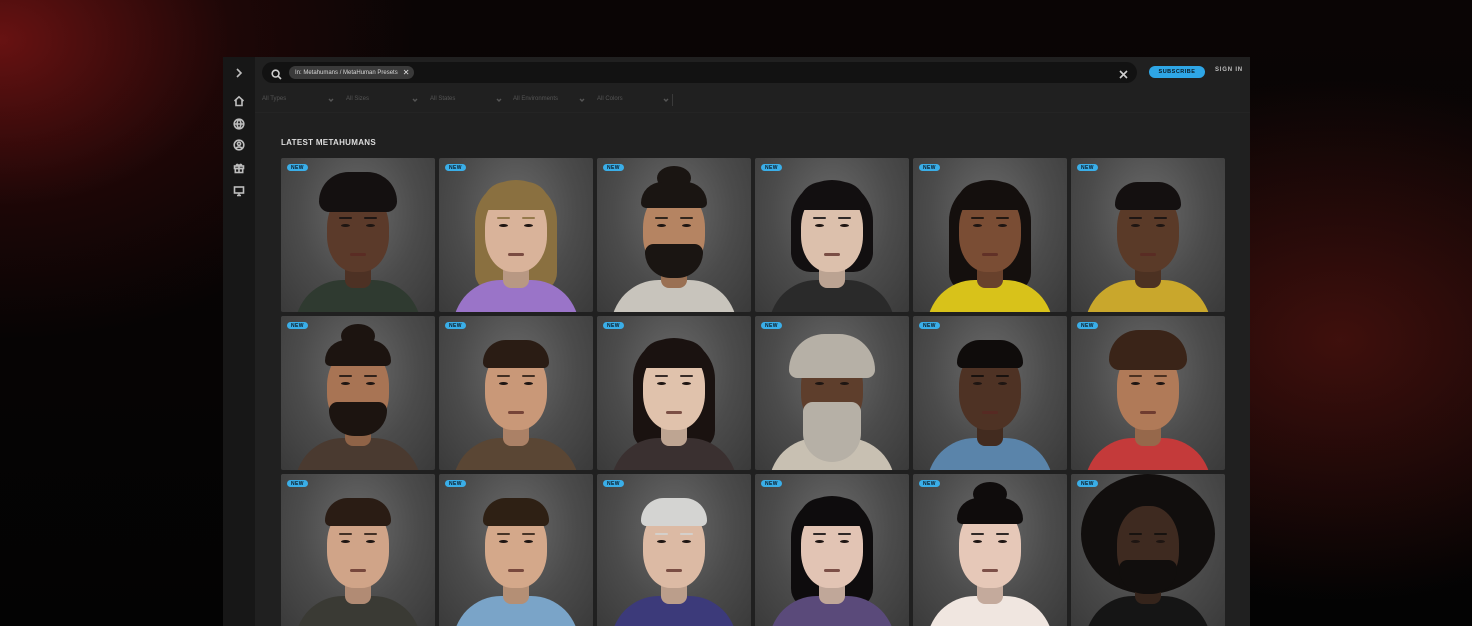  Describe the element at coordinates (239, 145) in the screenshot. I see `user-circle-icon` at that location.